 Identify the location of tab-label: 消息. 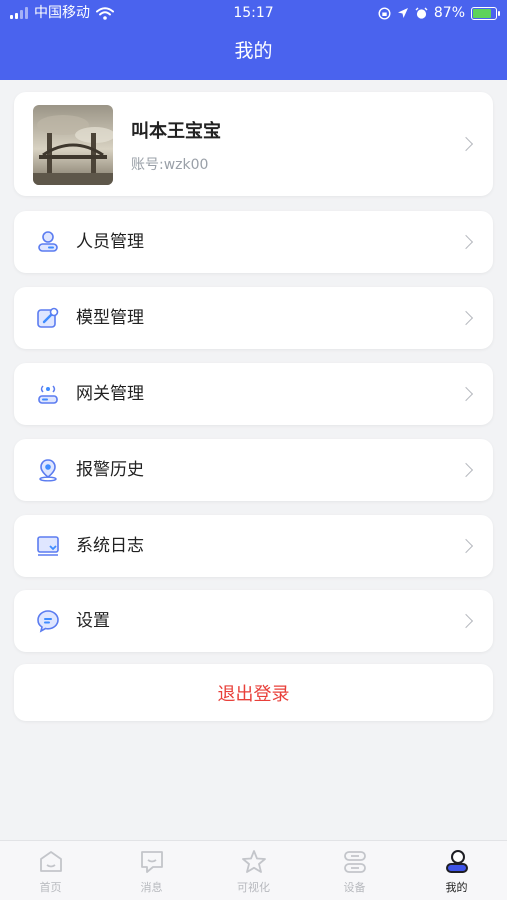
(151, 887).